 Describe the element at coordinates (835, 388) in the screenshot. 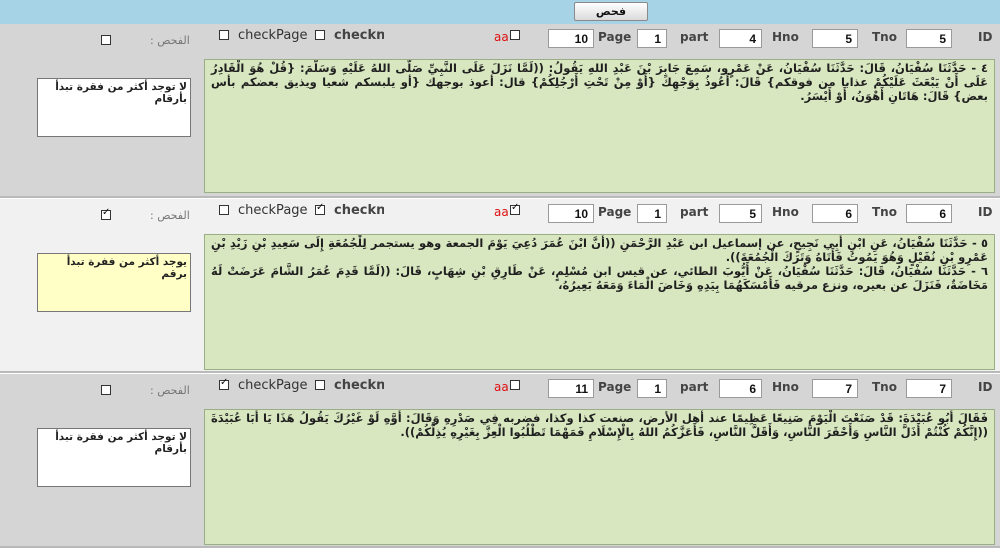

I see `tno-input: 7` at that location.